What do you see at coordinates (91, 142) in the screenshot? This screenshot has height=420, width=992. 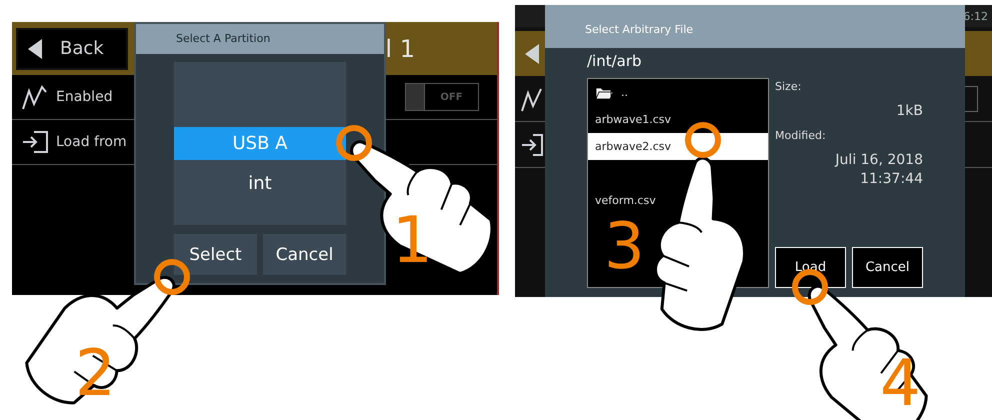 I see `row-label: Load from` at bounding box center [91, 142].